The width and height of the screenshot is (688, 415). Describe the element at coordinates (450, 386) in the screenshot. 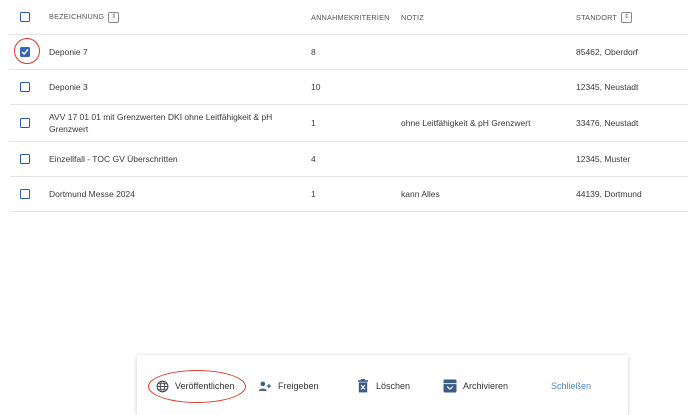

I see `archive-icon` at that location.